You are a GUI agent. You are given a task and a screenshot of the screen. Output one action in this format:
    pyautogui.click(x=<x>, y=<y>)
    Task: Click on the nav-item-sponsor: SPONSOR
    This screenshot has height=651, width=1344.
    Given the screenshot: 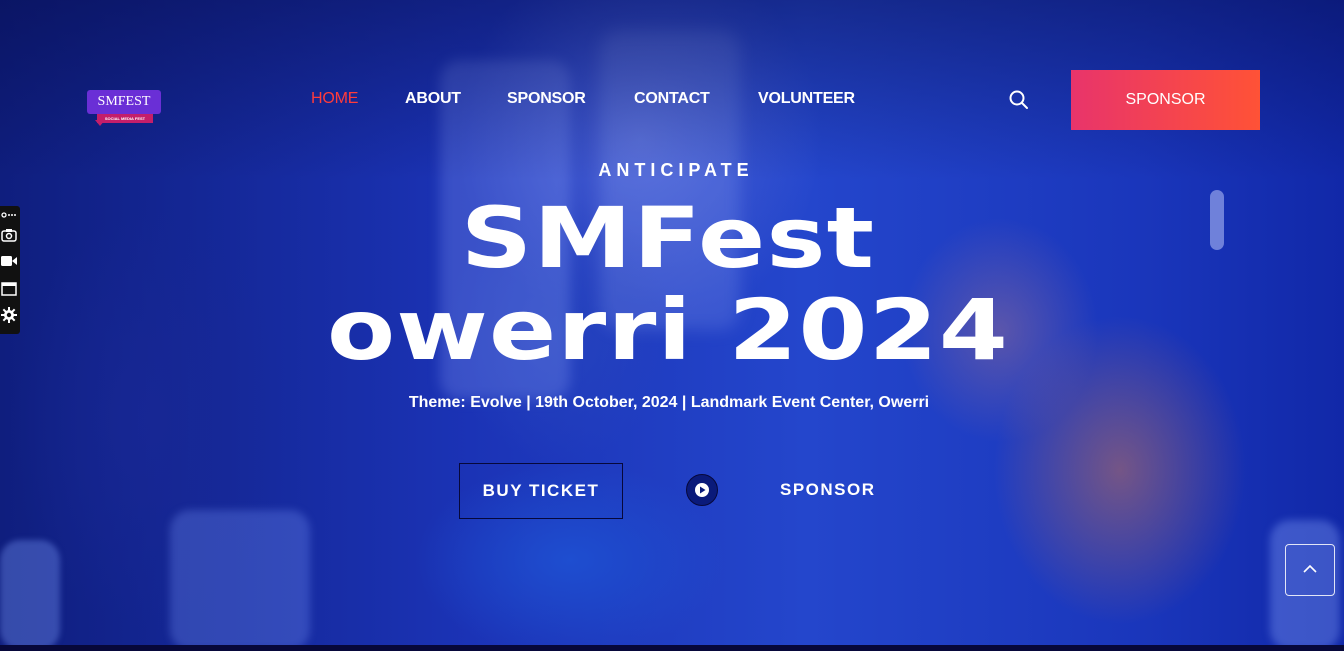 What is the action you would take?
    pyautogui.click(x=546, y=99)
    